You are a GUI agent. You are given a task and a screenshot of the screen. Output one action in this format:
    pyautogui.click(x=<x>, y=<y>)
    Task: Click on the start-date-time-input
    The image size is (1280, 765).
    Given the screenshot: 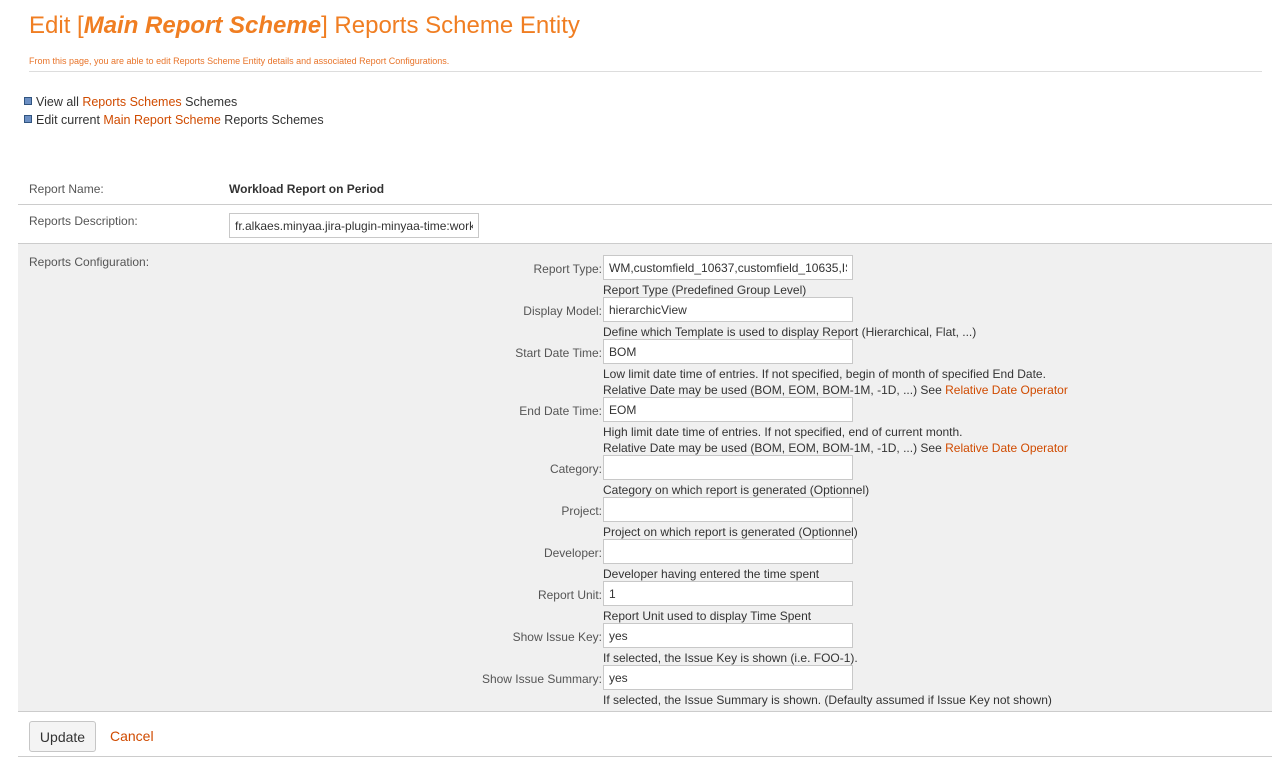 What is the action you would take?
    pyautogui.click(x=728, y=351)
    